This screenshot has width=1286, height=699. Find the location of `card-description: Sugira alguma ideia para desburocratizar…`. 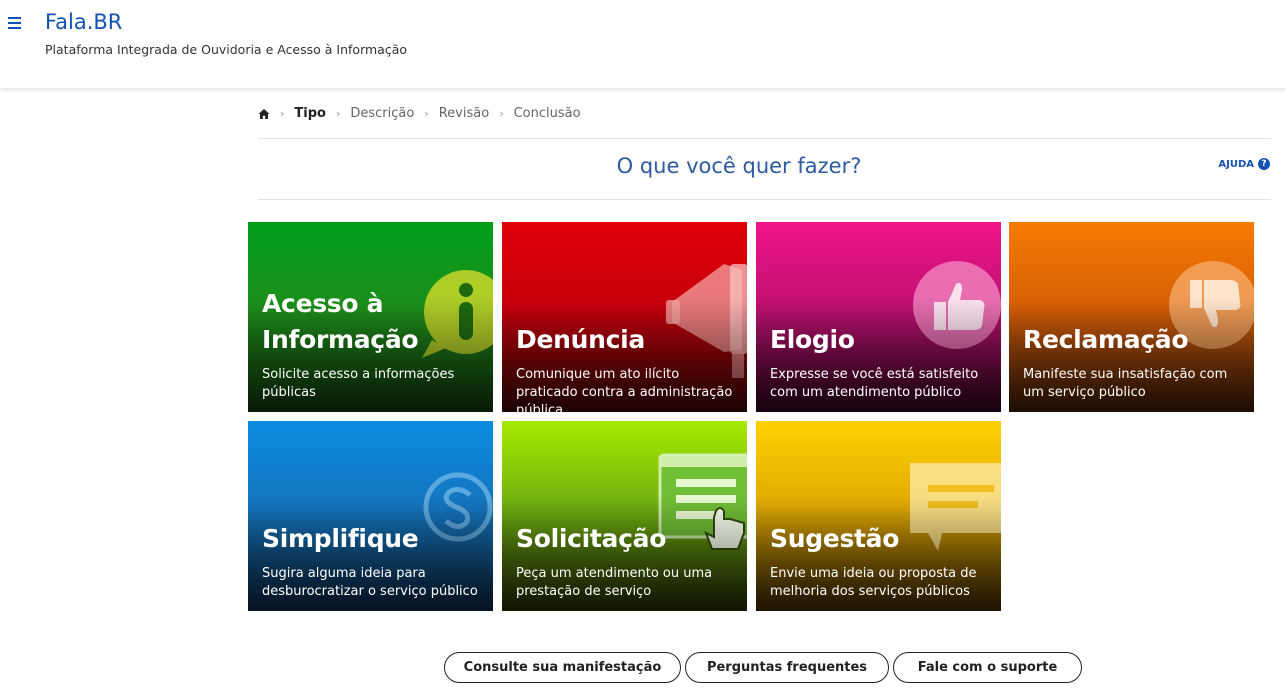

card-description: Sugira alguma ideia para desburocratizar… is located at coordinates (370, 582).